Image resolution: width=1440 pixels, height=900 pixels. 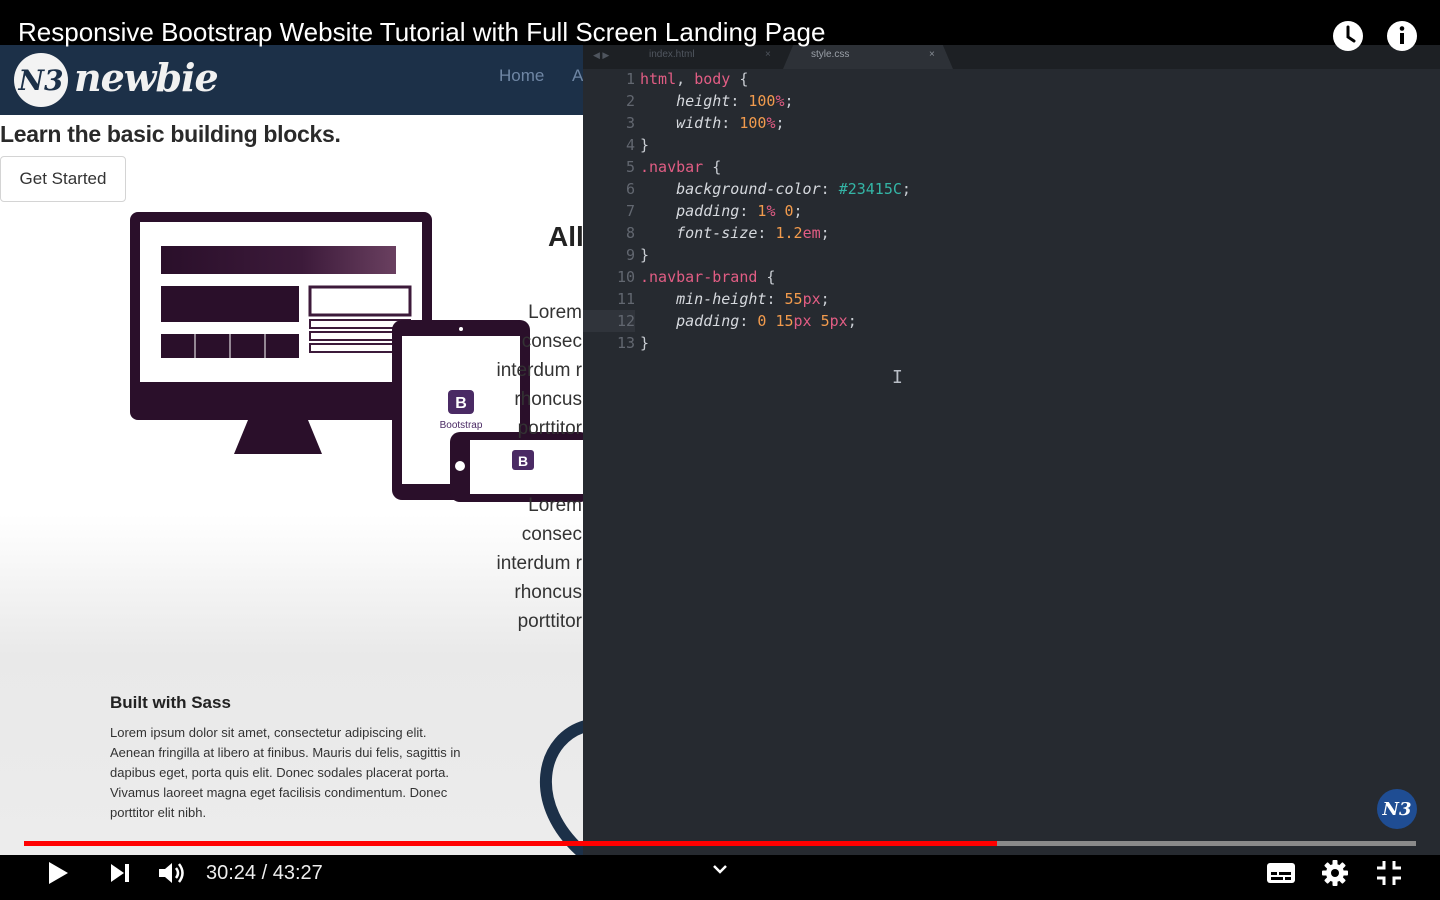 I want to click on bootstrap-badge-small: B, so click(x=523, y=461).